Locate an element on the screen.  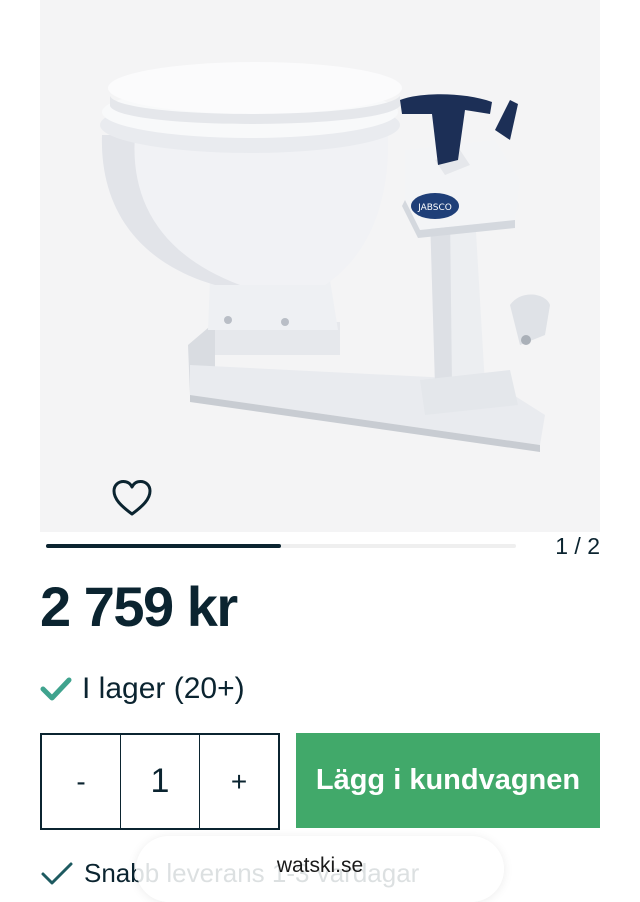
domain-label: watski.se is located at coordinates (320, 865).